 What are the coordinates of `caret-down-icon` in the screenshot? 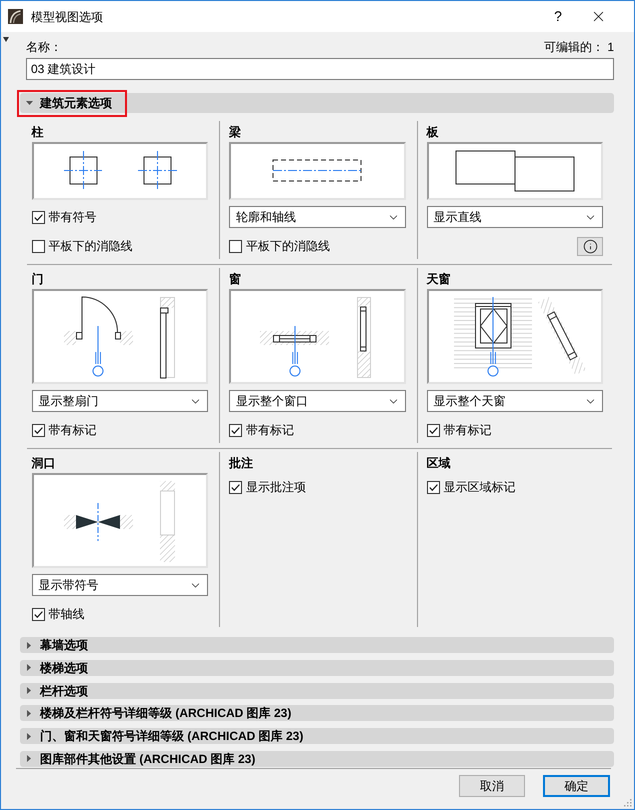 It's located at (29, 103).